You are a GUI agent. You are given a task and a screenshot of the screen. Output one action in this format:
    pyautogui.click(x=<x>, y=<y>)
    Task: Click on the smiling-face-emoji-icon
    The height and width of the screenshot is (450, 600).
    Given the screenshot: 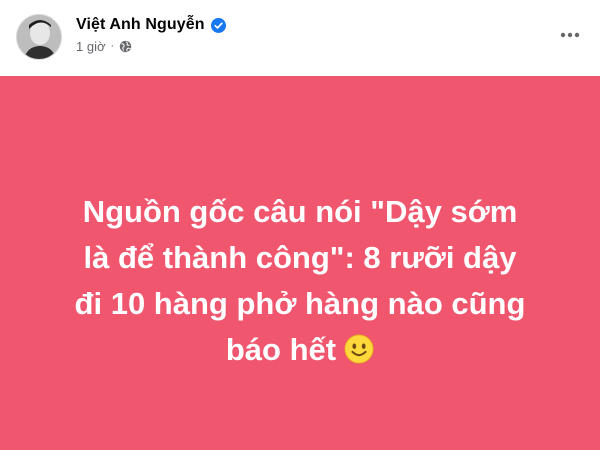 What is the action you would take?
    pyautogui.click(x=359, y=347)
    